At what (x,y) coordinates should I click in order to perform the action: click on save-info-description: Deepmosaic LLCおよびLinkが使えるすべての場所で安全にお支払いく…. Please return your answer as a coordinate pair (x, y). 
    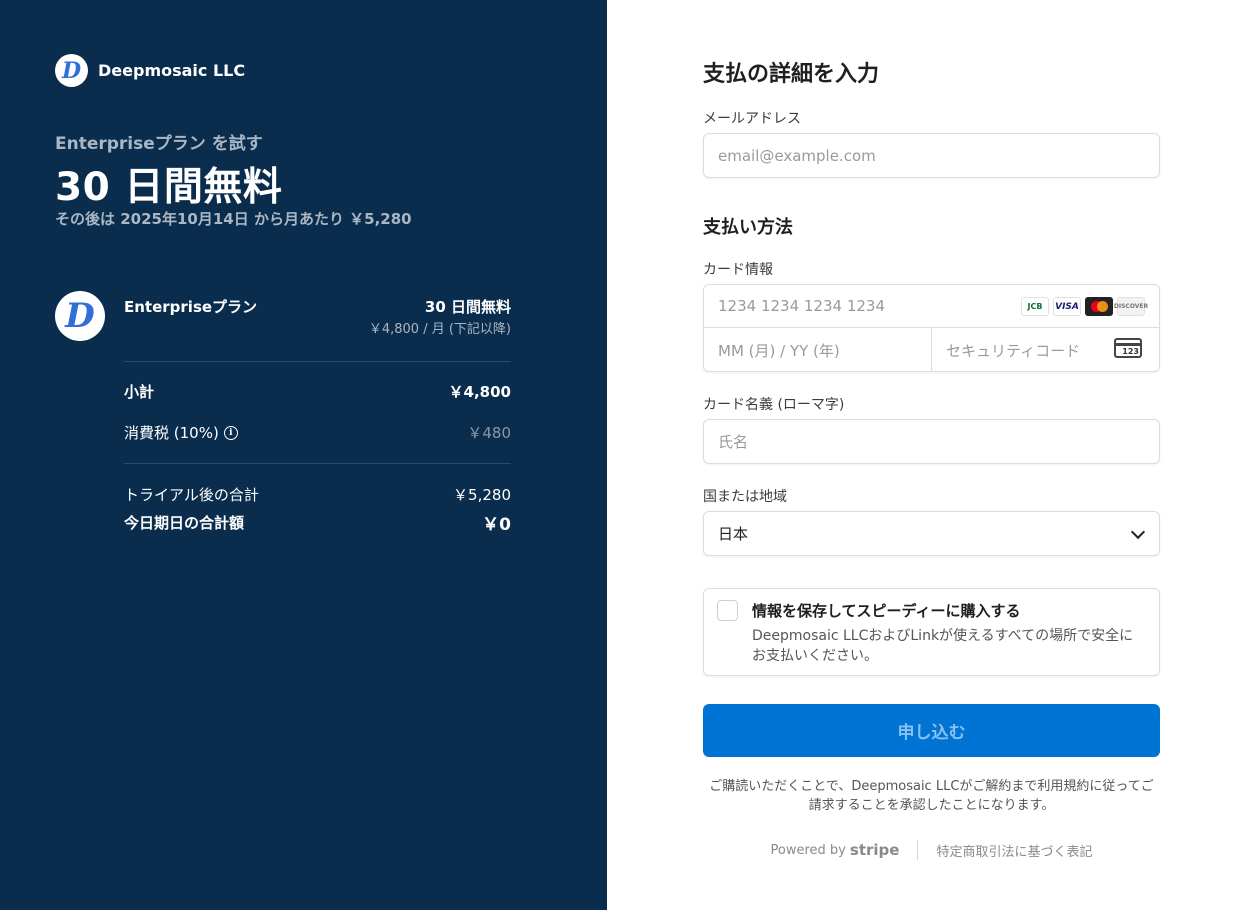
    Looking at the image, I should click on (943, 646).